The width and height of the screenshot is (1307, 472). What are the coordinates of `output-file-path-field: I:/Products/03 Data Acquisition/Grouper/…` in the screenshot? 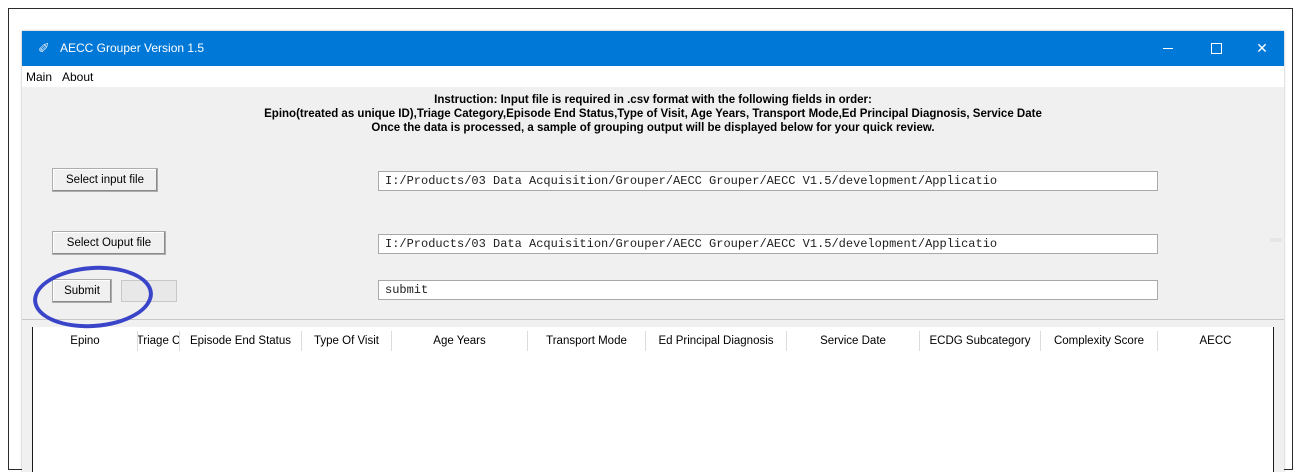 It's located at (768, 244).